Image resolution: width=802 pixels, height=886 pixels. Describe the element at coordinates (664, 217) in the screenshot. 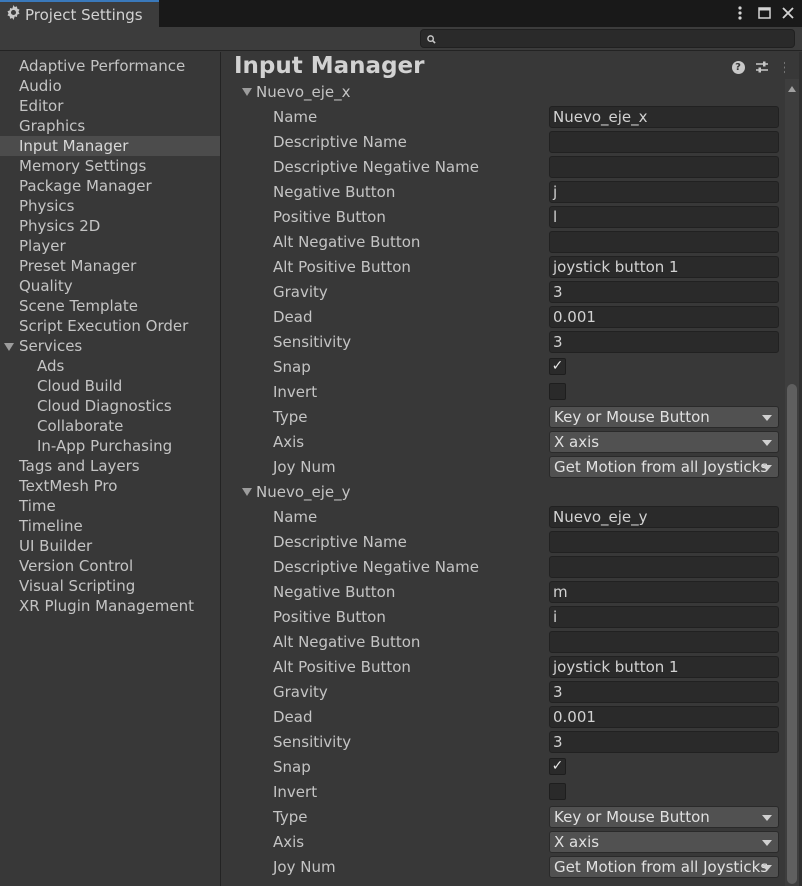

I see `positive-button-input: l` at that location.